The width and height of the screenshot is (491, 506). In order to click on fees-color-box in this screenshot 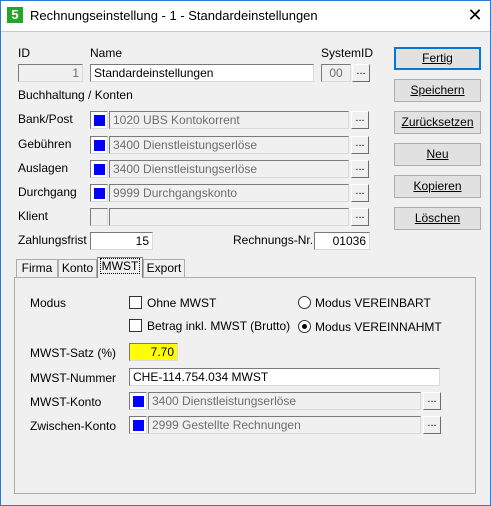, I will do `click(99, 145)`.